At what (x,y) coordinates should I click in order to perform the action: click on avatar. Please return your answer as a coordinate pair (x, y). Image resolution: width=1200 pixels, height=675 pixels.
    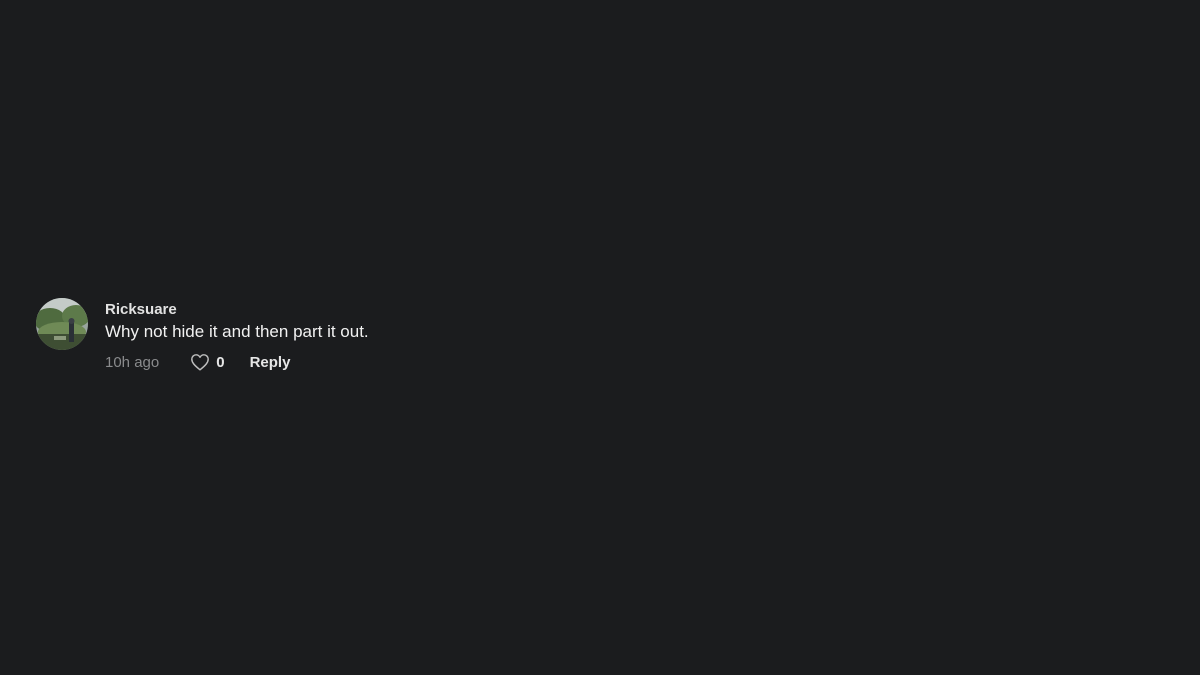
    Looking at the image, I should click on (62, 324).